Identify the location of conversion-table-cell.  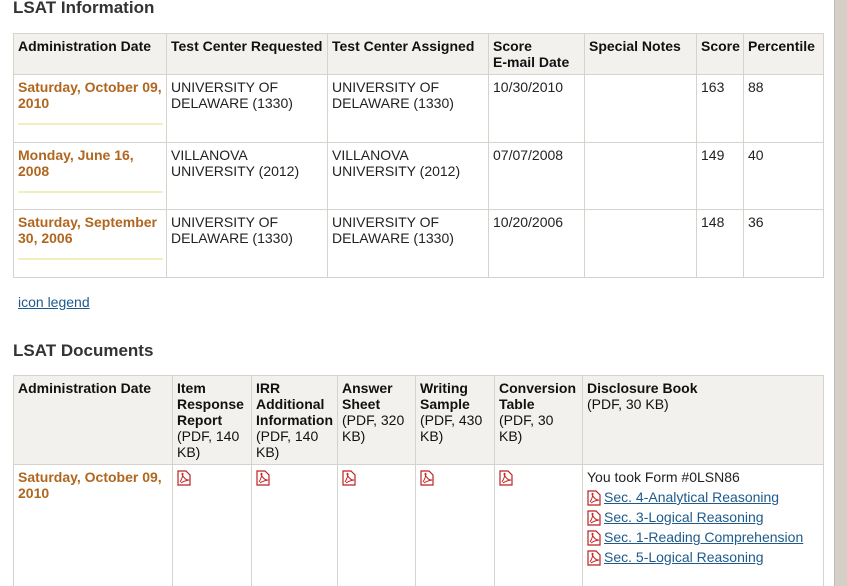
(538, 525).